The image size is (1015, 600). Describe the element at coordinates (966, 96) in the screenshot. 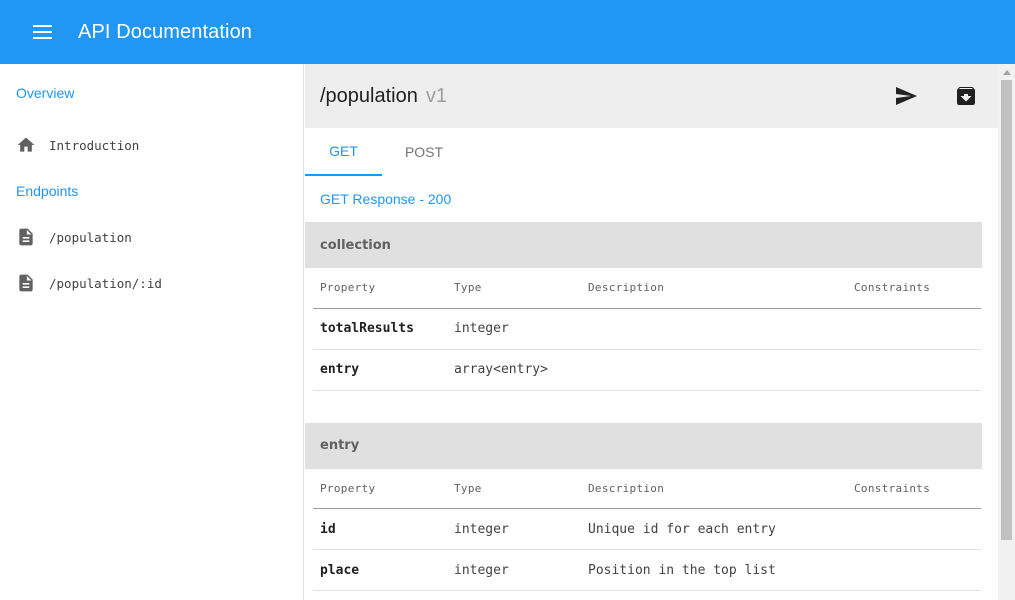

I see `archive-icon` at that location.